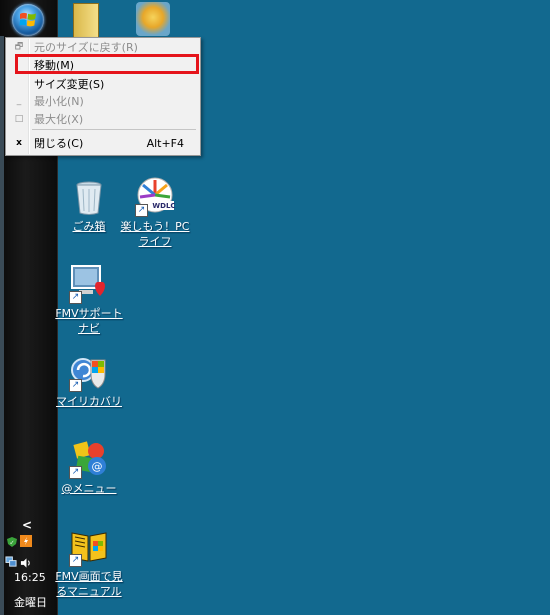  What do you see at coordinates (103, 119) in the screenshot?
I see `menu-item-maximize: □ 最大化(X)` at bounding box center [103, 119].